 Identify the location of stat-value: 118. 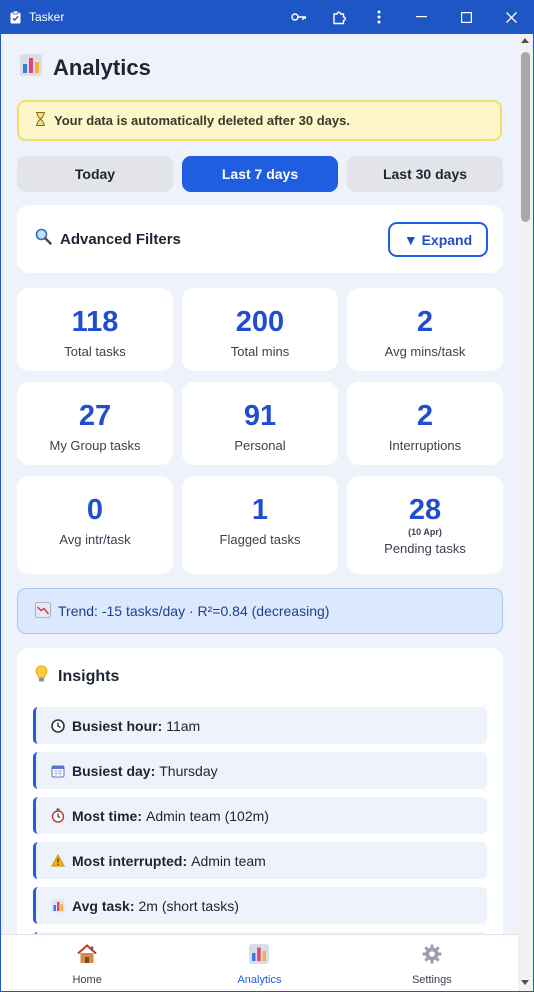
(95, 322).